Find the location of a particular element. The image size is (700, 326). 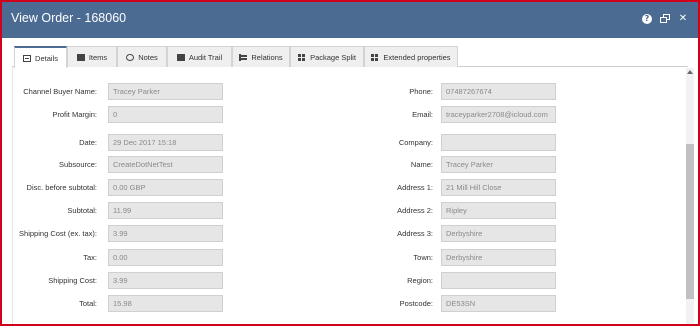

field-label: Date: is located at coordinates (88, 142).